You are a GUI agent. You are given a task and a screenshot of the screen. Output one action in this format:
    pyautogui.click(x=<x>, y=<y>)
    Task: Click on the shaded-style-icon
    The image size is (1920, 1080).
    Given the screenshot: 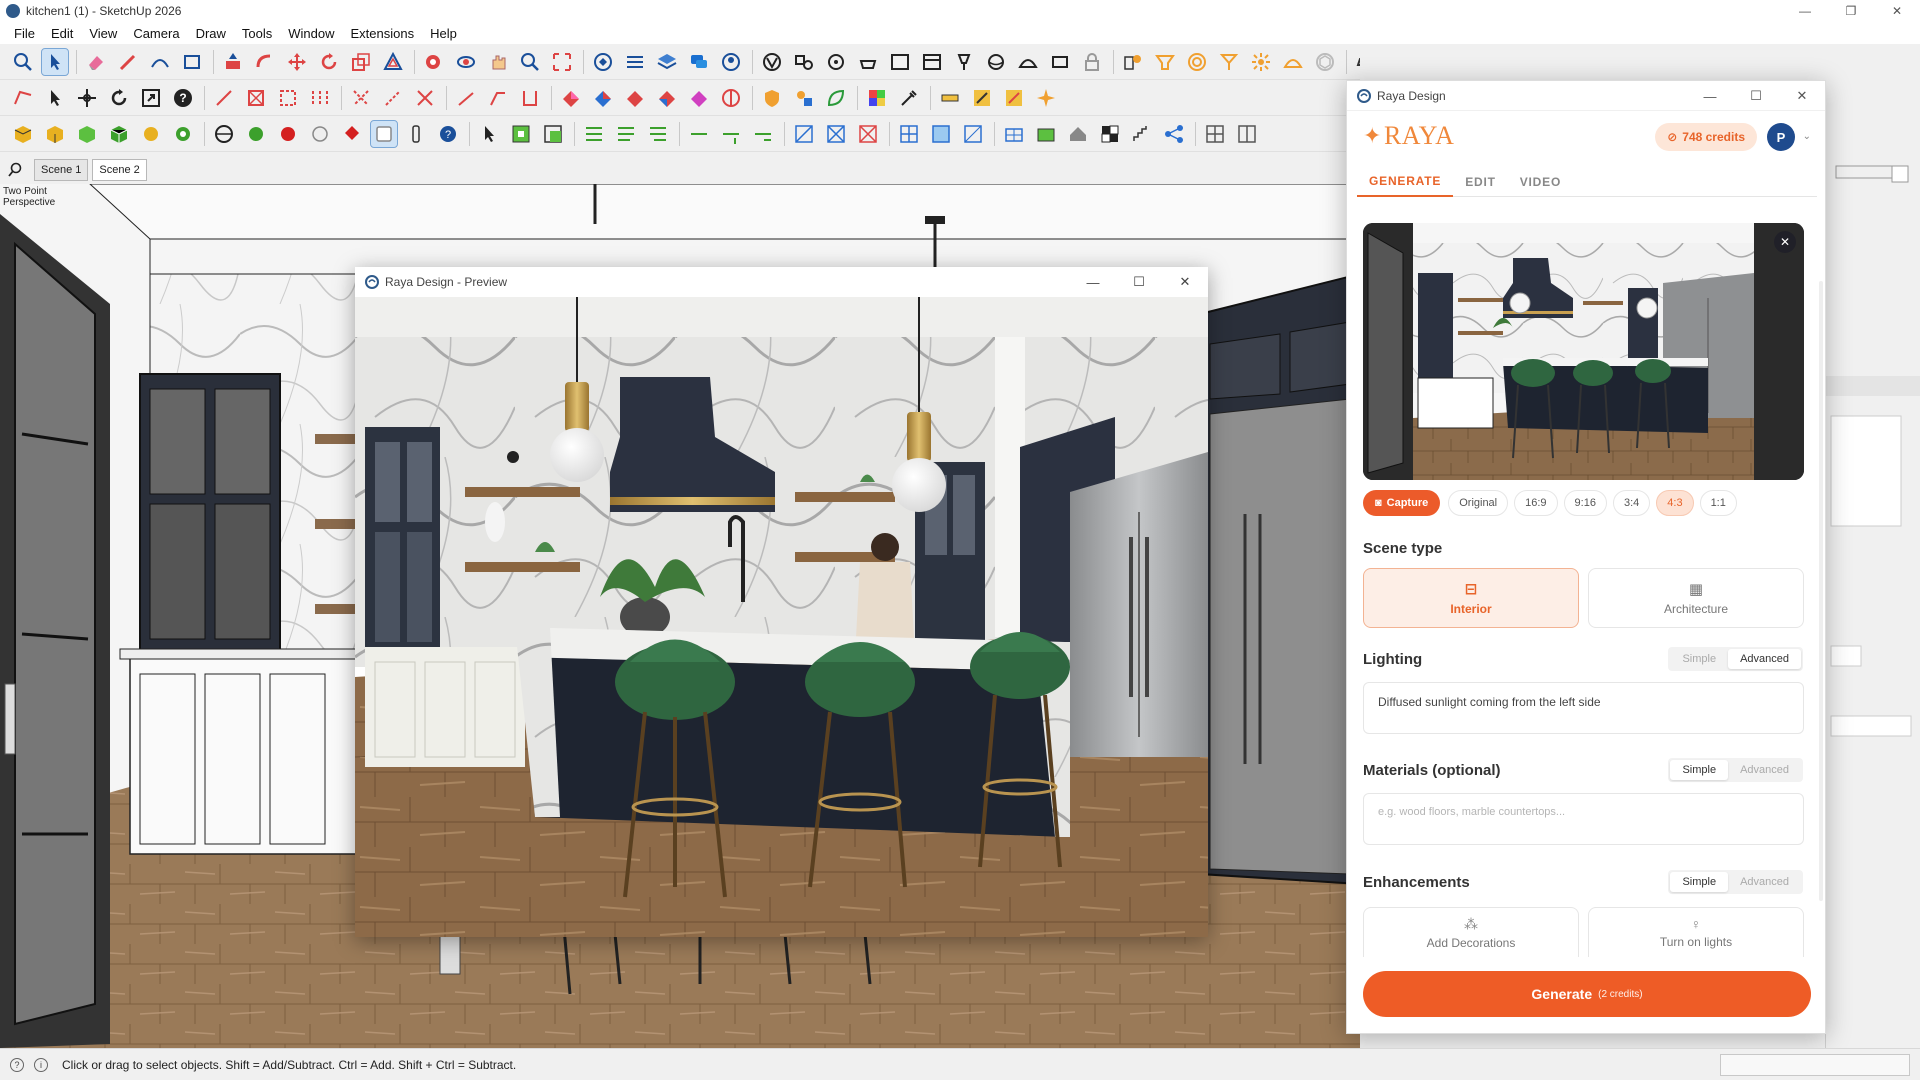 What is the action you would take?
    pyautogui.click(x=384, y=133)
    